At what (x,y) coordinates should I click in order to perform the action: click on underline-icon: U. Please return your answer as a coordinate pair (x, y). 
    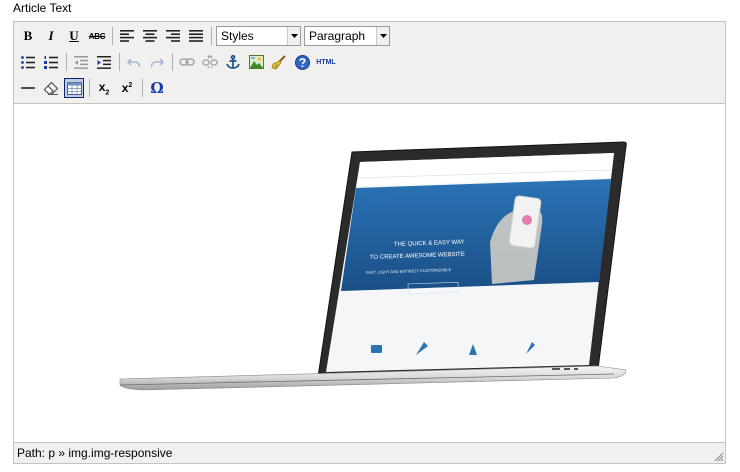
    Looking at the image, I should click on (74, 35).